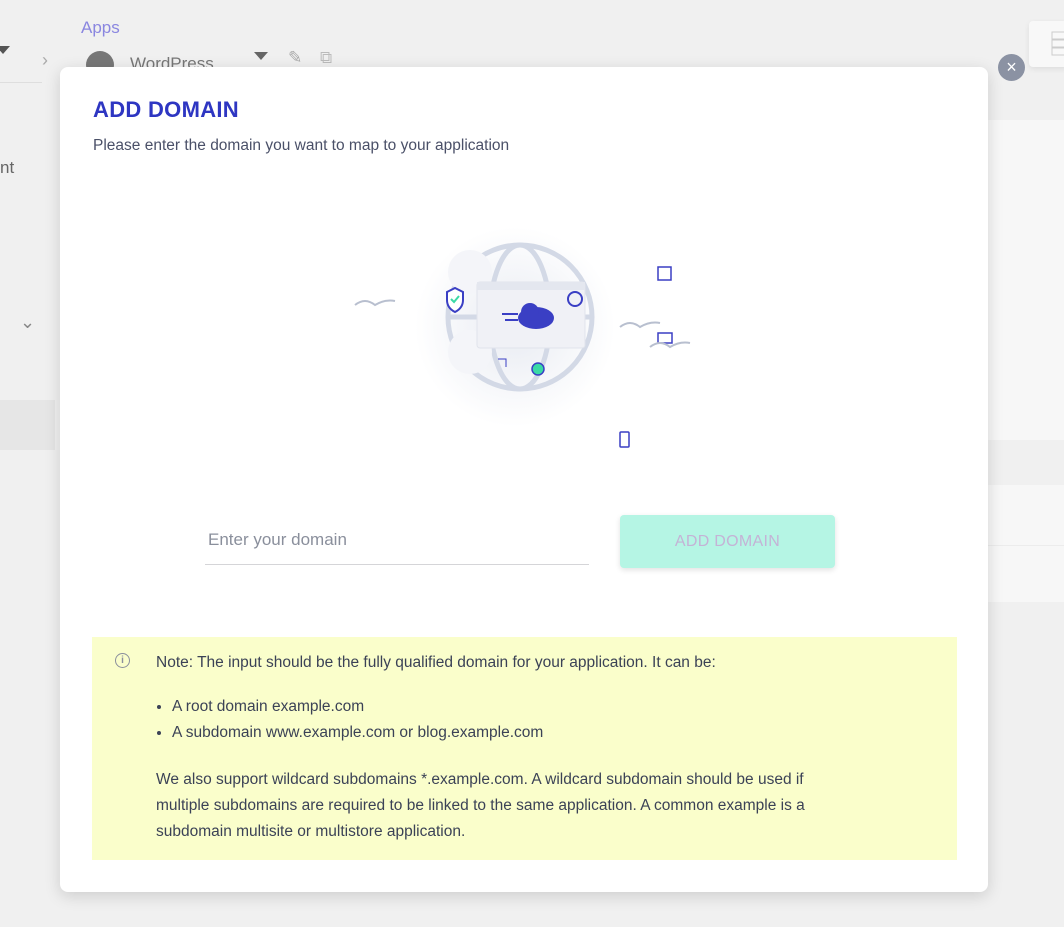 The image size is (1064, 927). I want to click on chevron-right-icon: ›, so click(45, 60).